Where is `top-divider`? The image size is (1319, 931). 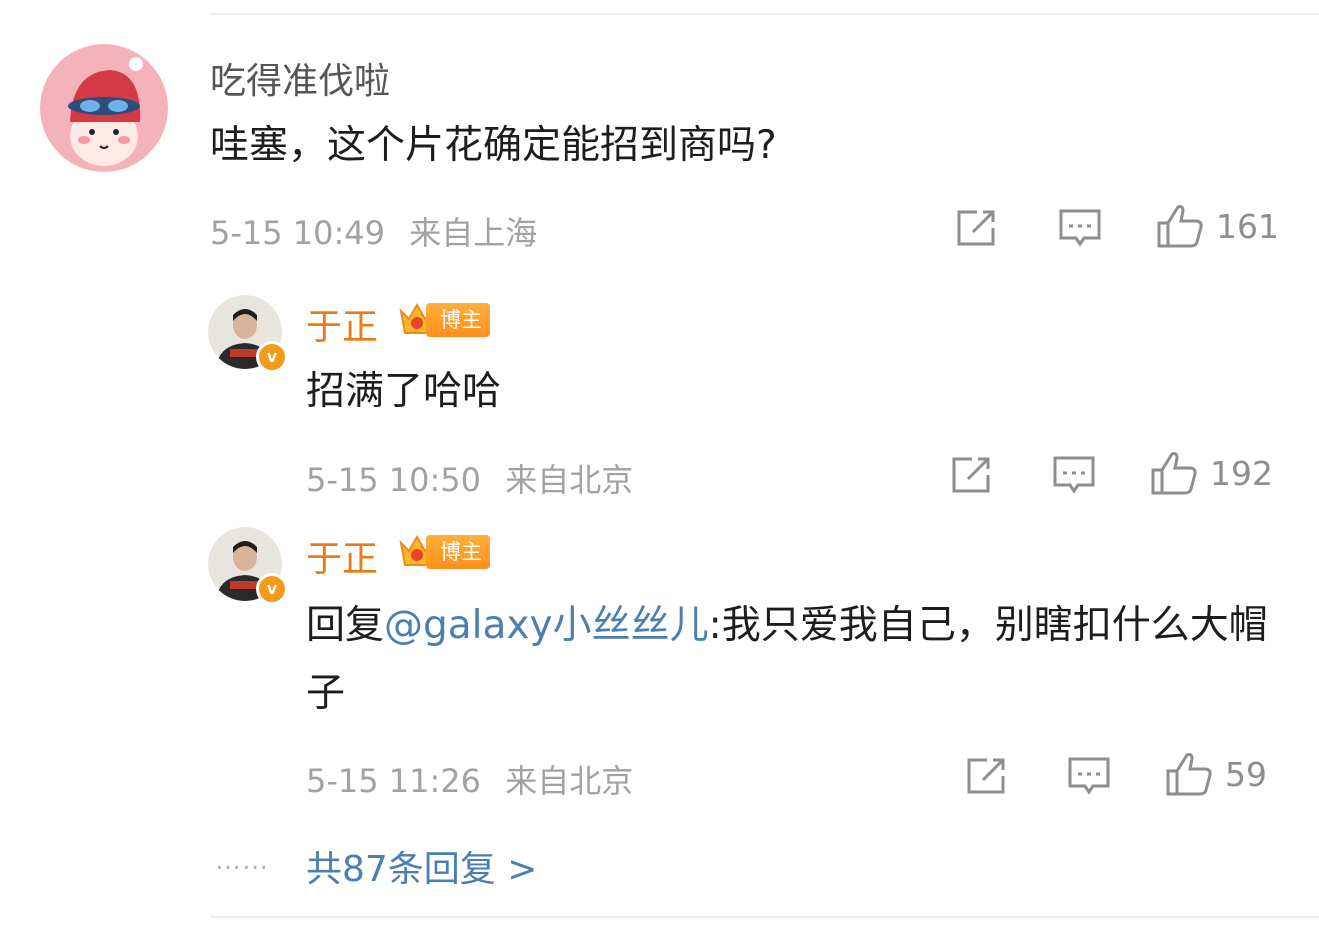 top-divider is located at coordinates (764, 14).